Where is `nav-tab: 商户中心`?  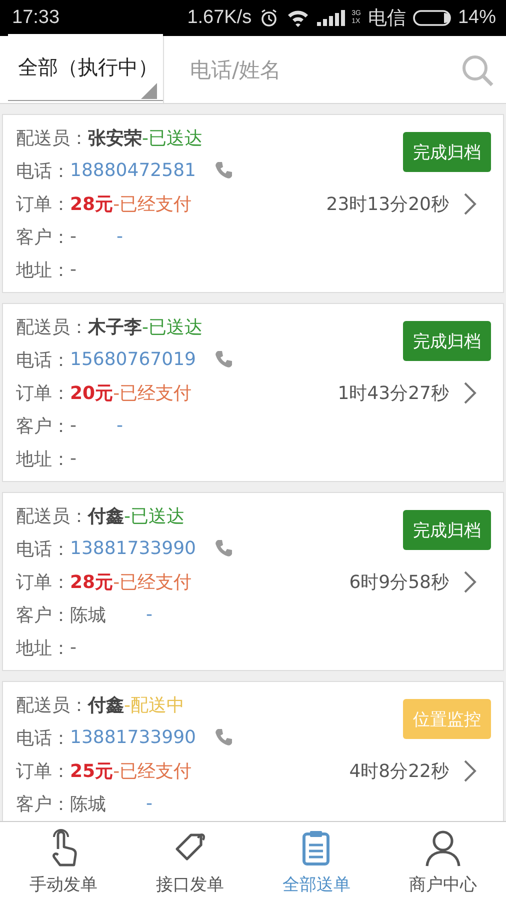
nav-tab: 商户中心 is located at coordinates (442, 884).